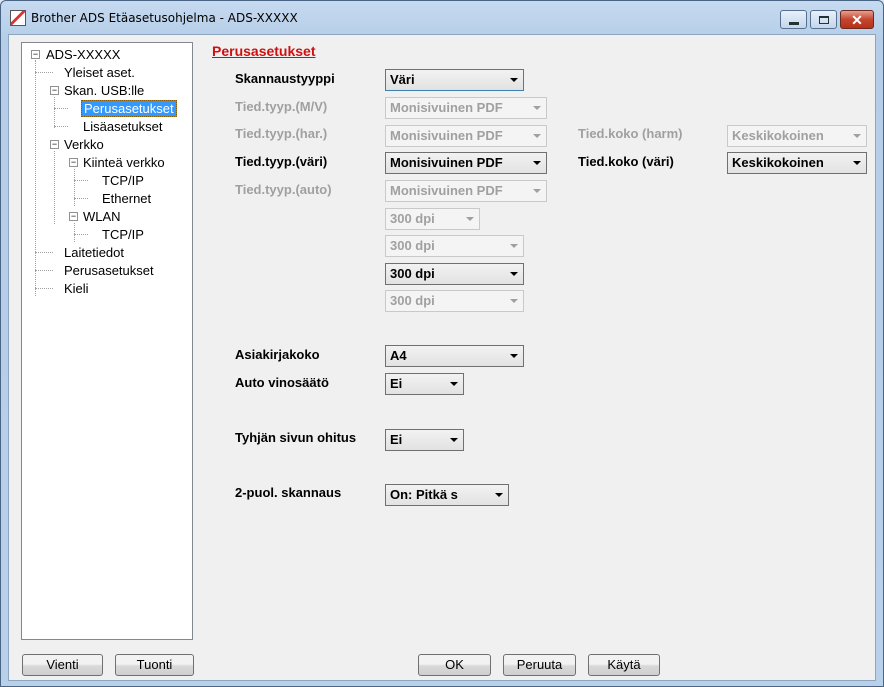  Describe the element at coordinates (123, 234) in the screenshot. I see `tree-item-wlan-tcpip: TCP/IP` at that location.